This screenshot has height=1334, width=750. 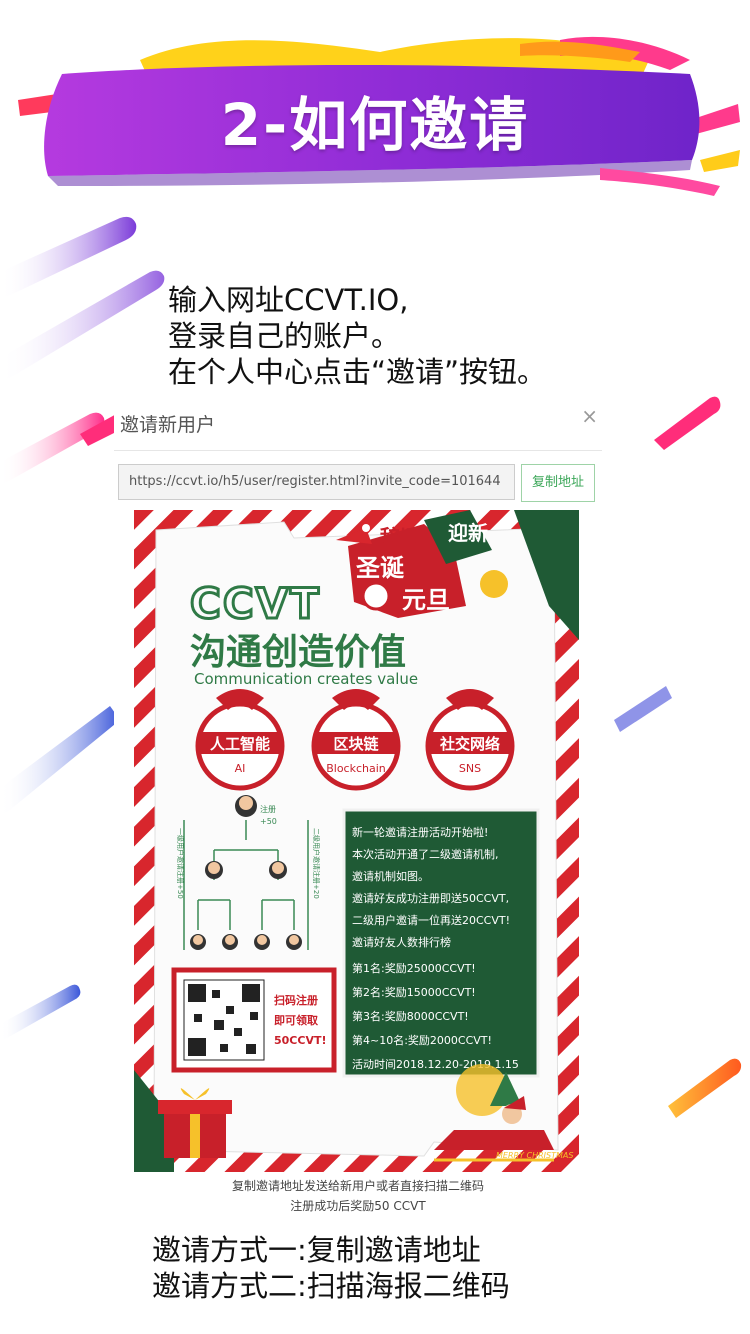 I want to click on info-line: 邀请机制如图。, so click(x=390, y=876).